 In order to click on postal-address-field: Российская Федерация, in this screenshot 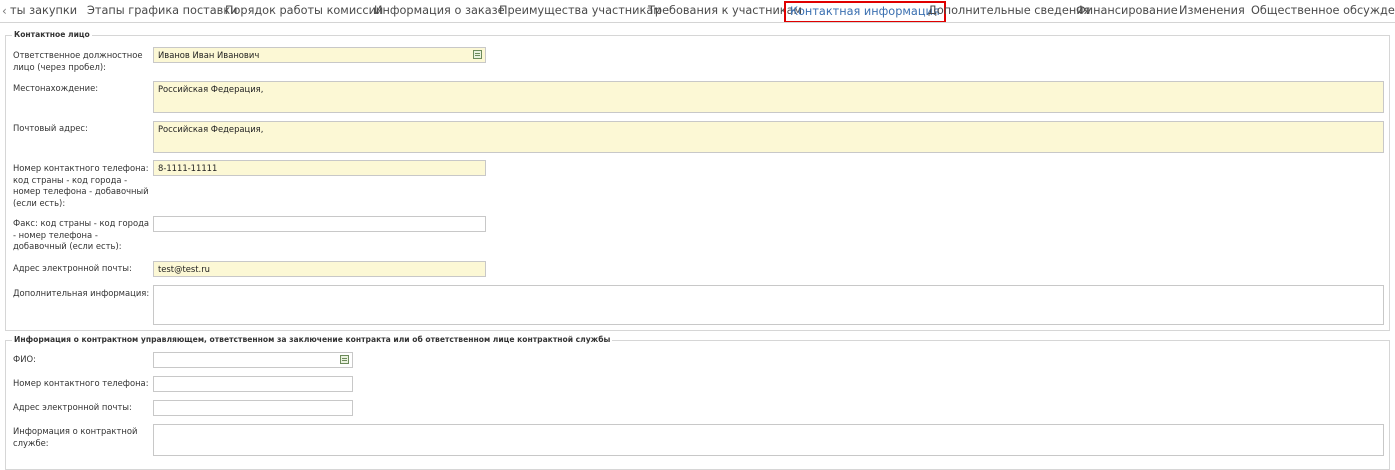, I will do `click(768, 137)`.